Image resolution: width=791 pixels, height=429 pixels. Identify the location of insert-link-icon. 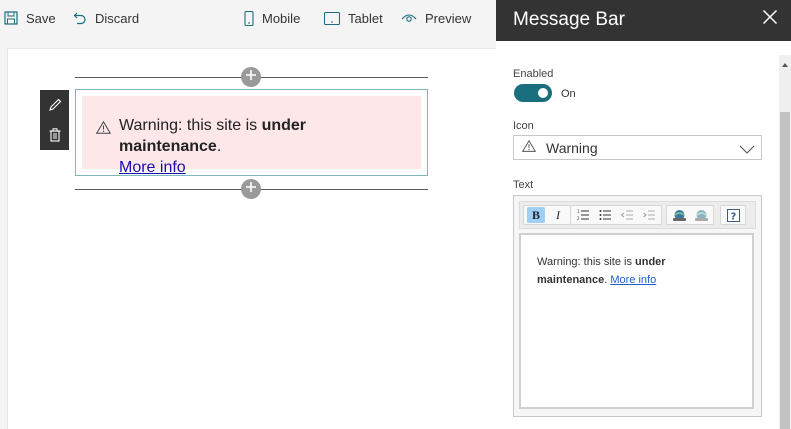
(679, 215).